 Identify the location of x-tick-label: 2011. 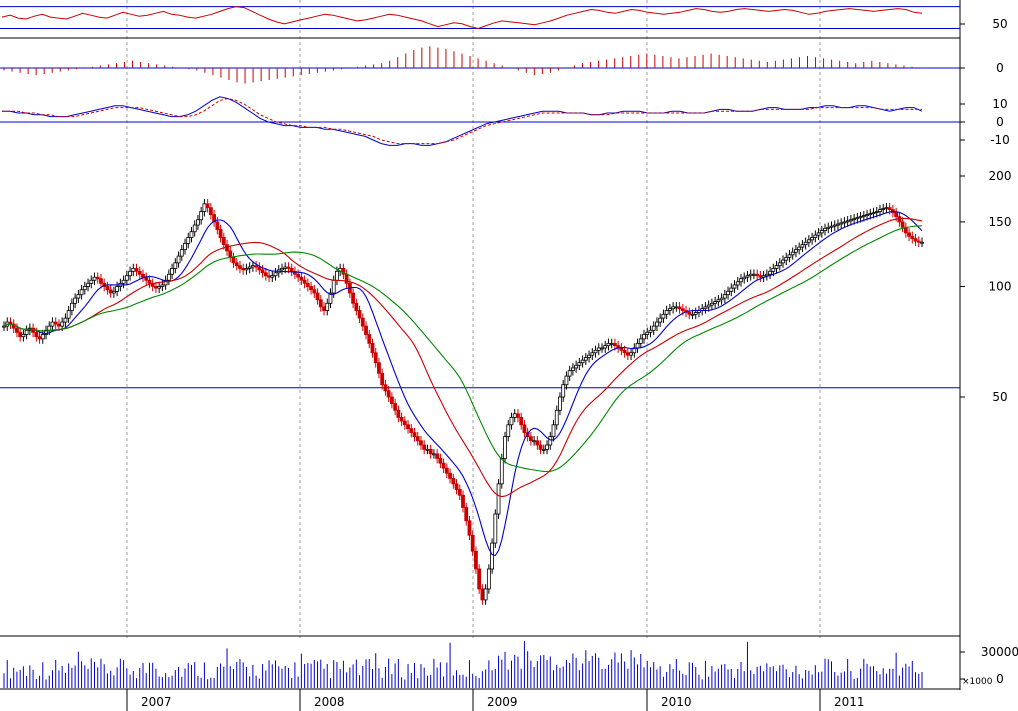
(849, 702).